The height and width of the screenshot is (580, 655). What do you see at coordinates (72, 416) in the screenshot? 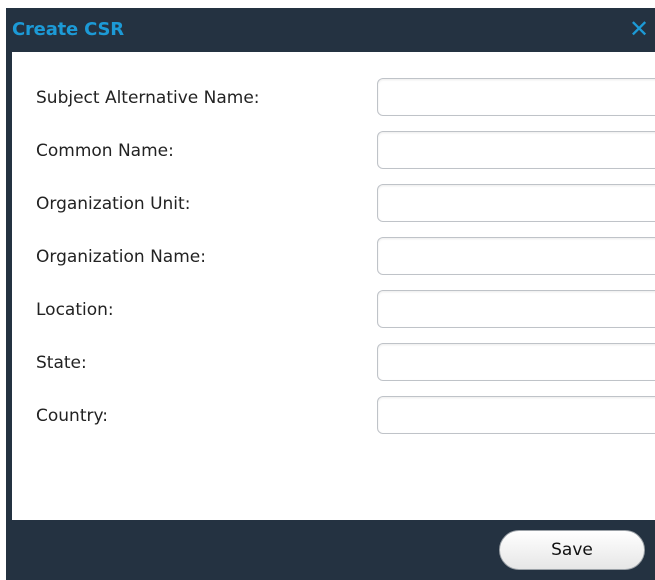
I see `country-label: Country:` at bounding box center [72, 416].